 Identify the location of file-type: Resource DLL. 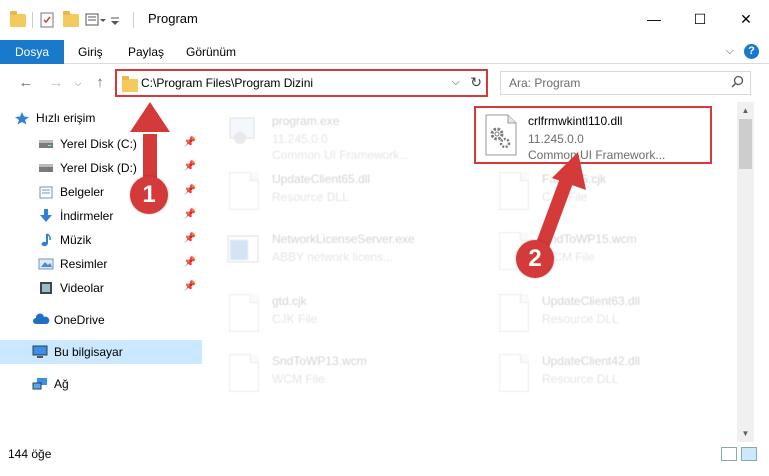
(580, 319).